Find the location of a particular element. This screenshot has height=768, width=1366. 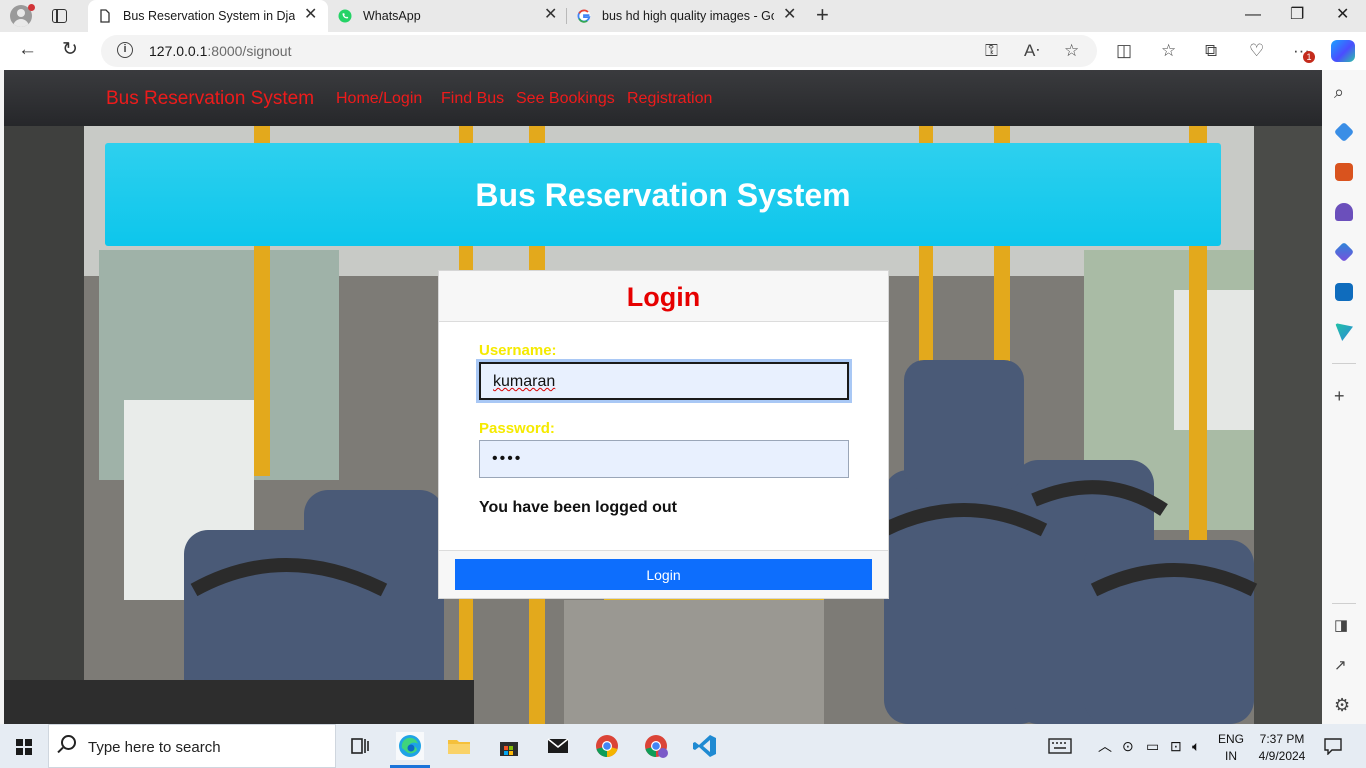

login-title: Login is located at coordinates (663, 297).